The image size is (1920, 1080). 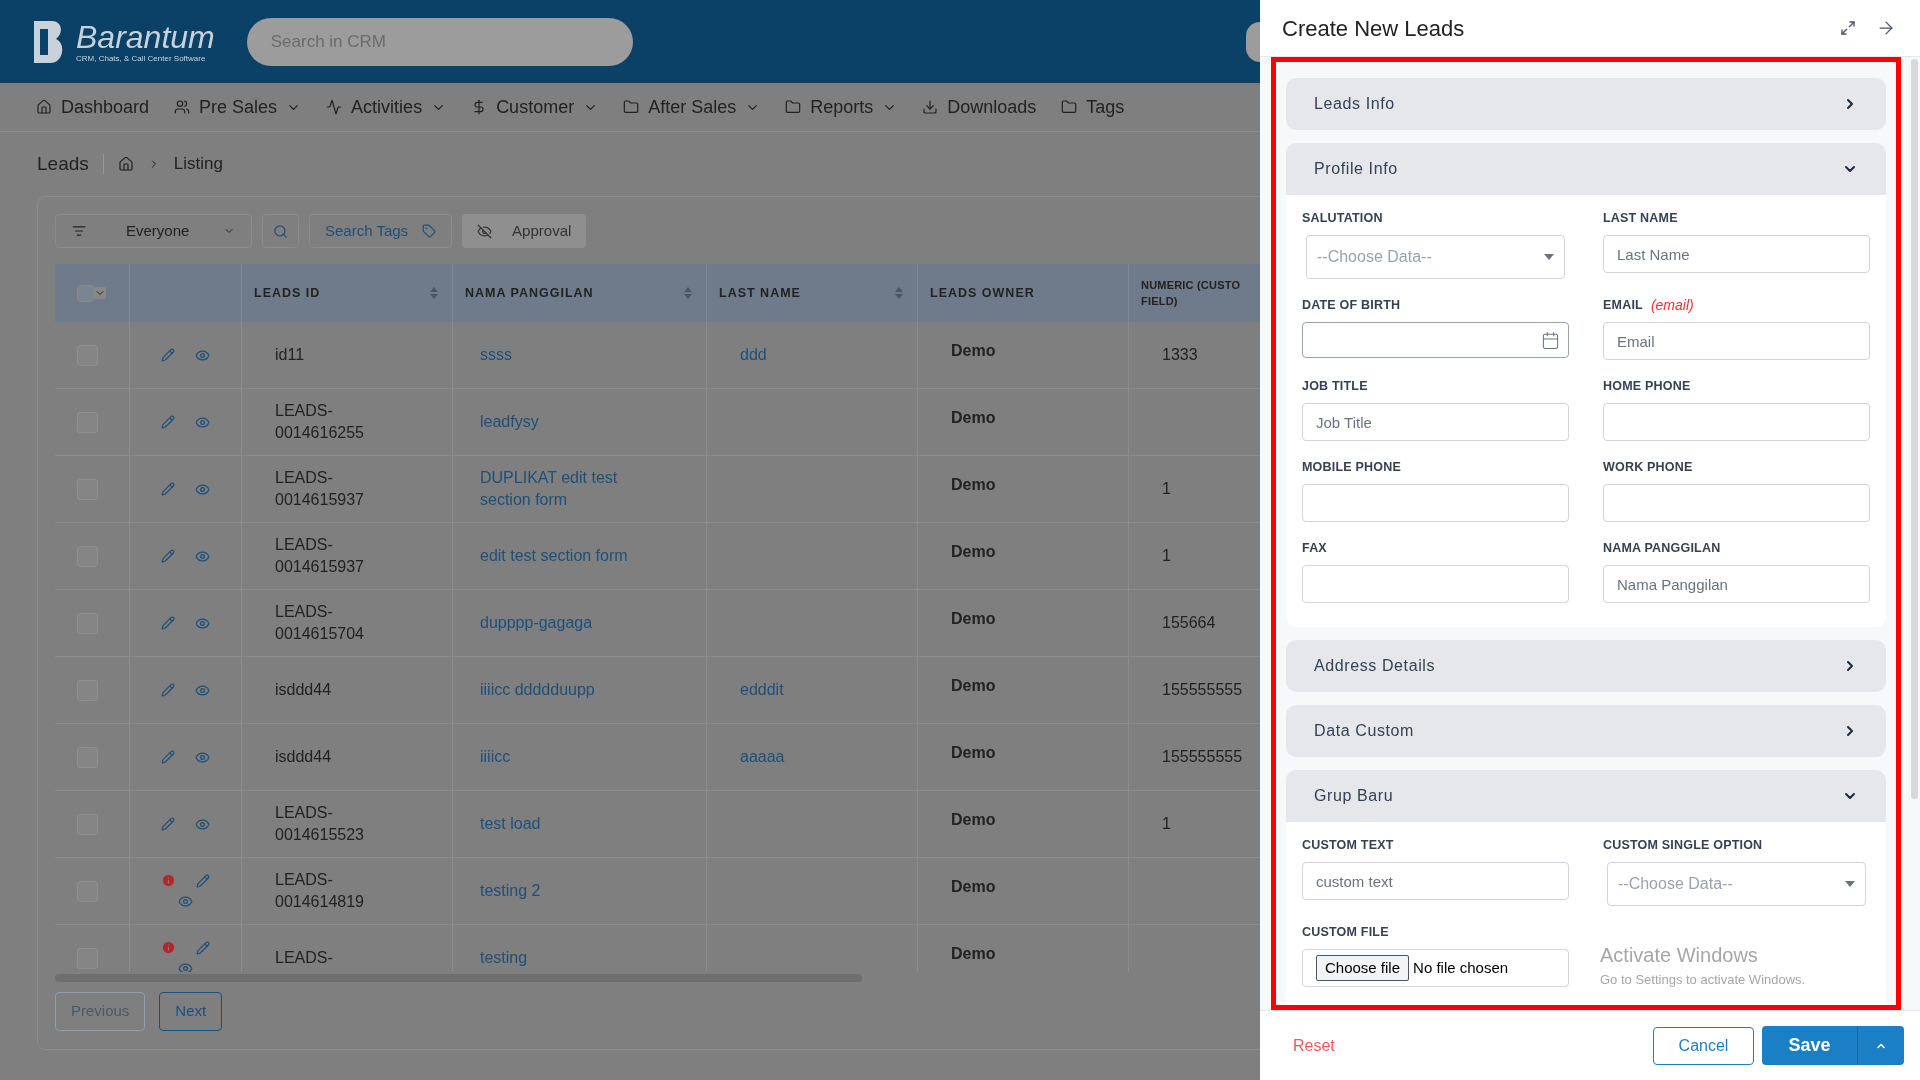 What do you see at coordinates (1435, 340) in the screenshot?
I see `date-field` at bounding box center [1435, 340].